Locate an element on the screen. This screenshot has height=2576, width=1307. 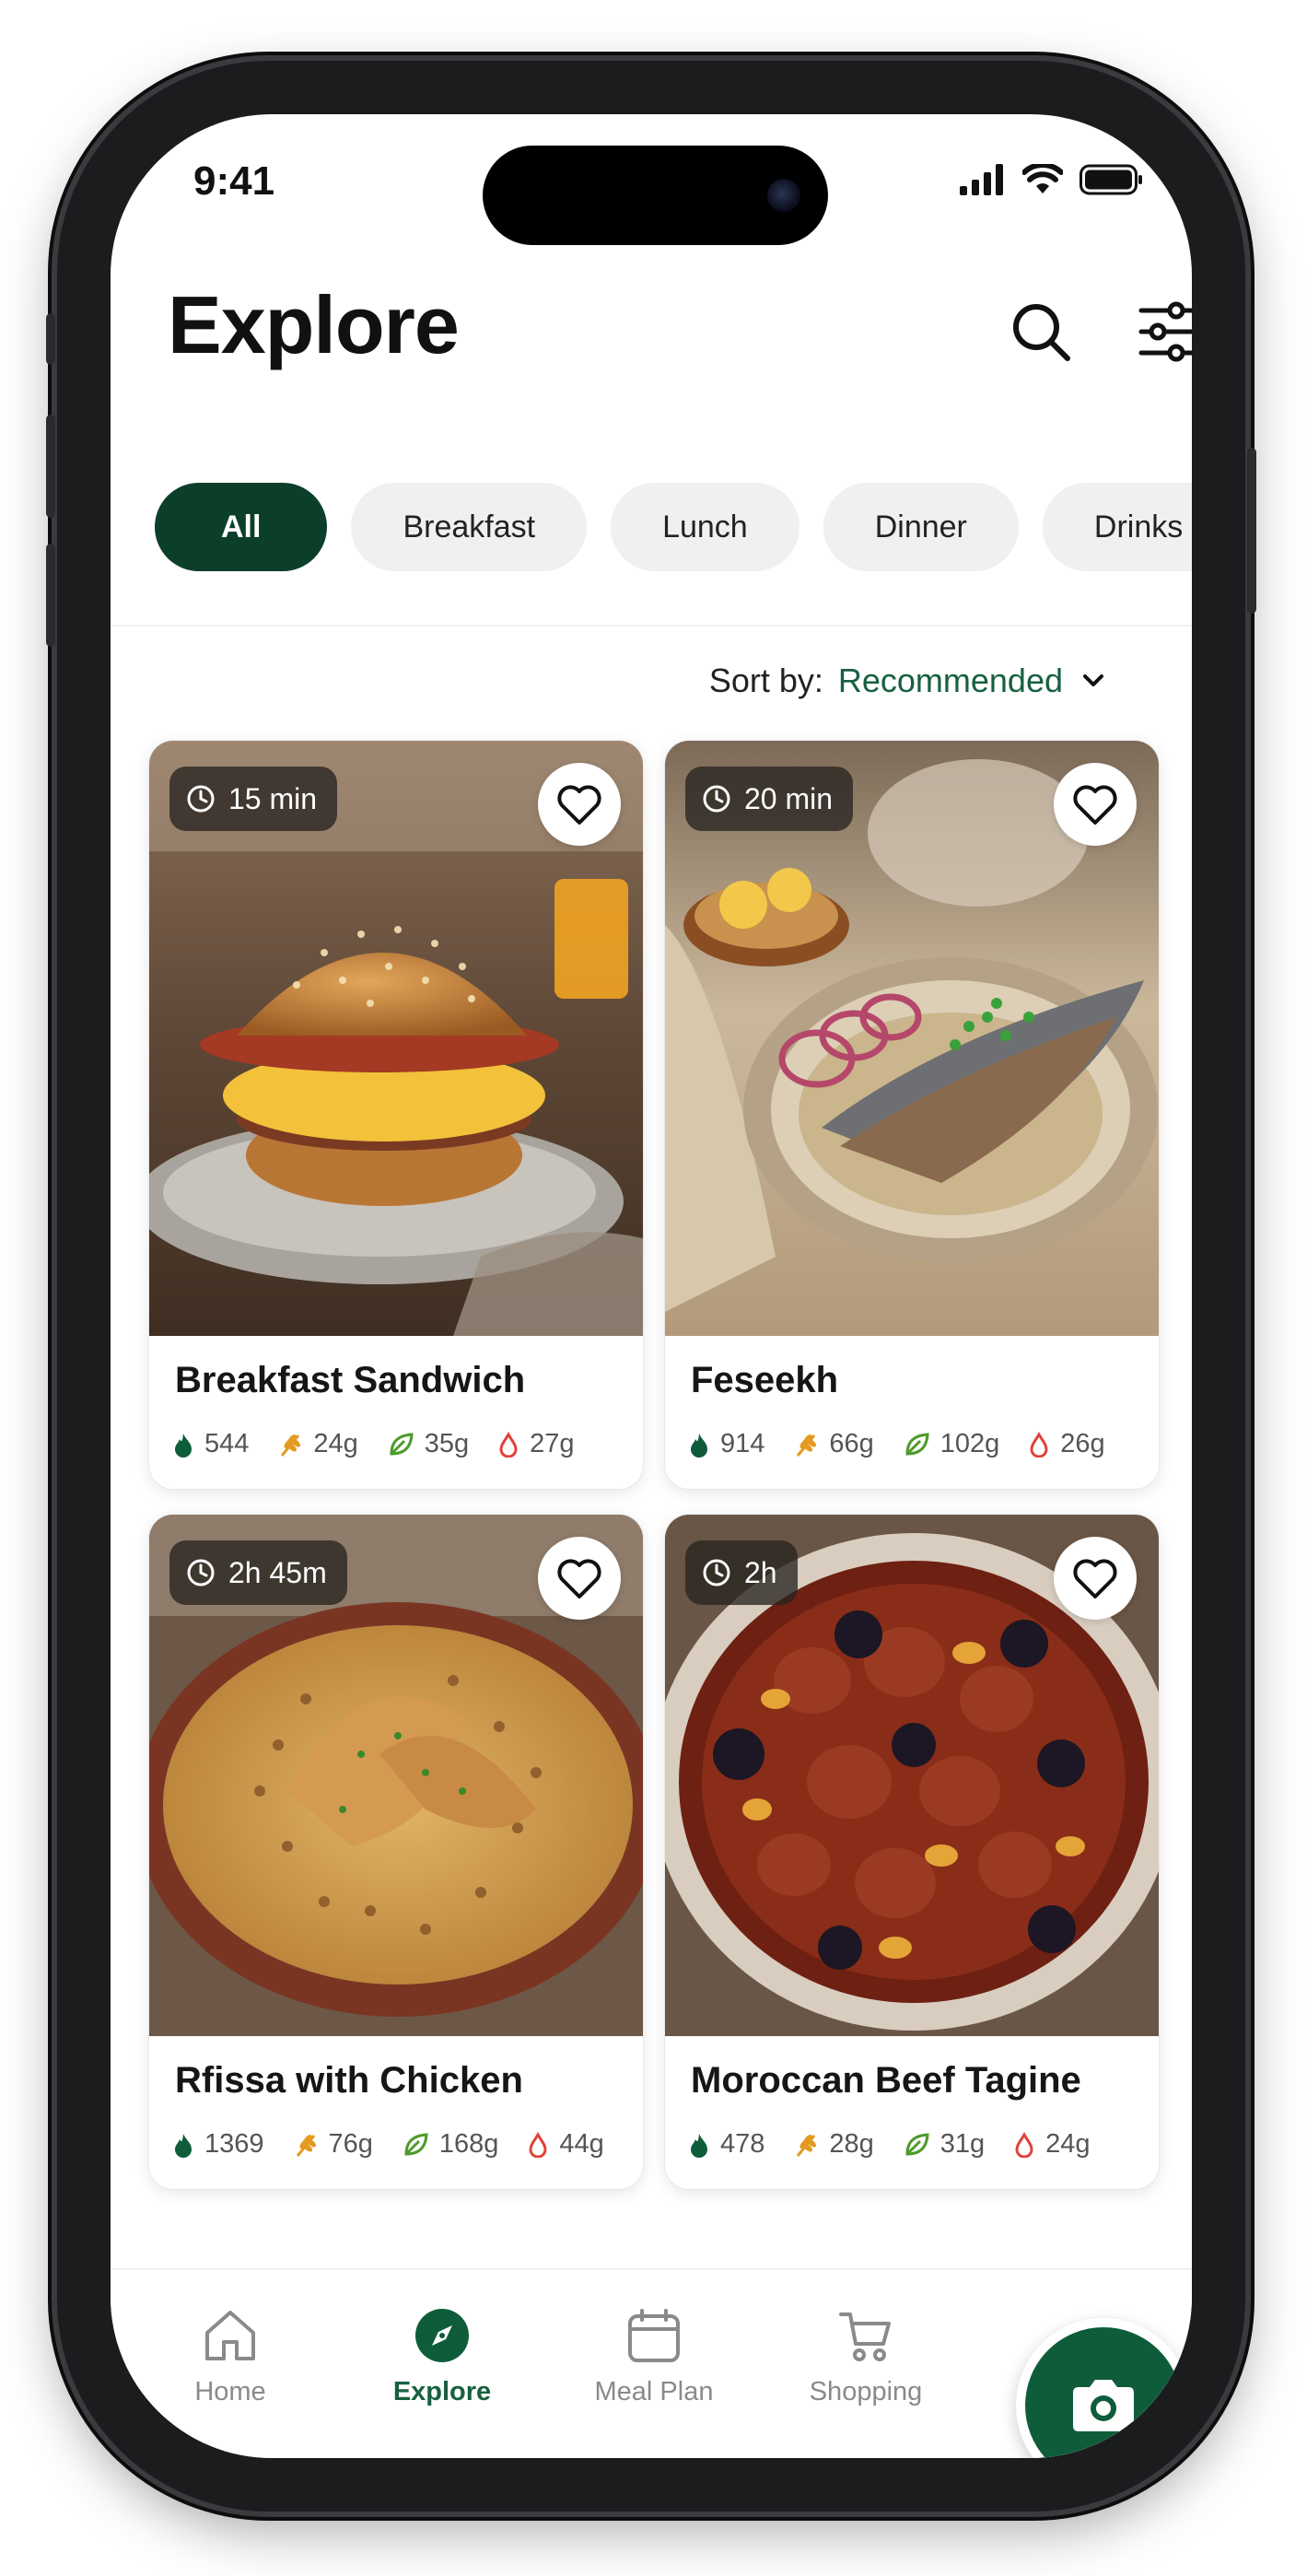
macros-row: 914 66g 102g 26g is located at coordinates (924, 1444).